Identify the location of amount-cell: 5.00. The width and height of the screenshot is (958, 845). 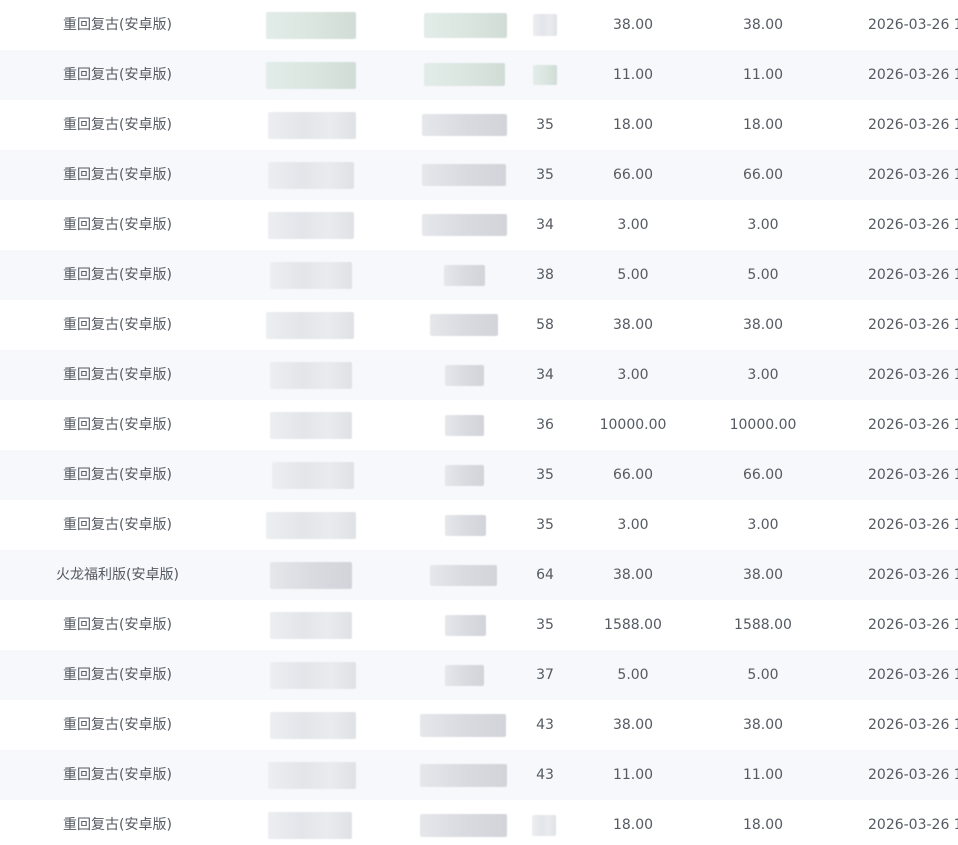
(633, 675).